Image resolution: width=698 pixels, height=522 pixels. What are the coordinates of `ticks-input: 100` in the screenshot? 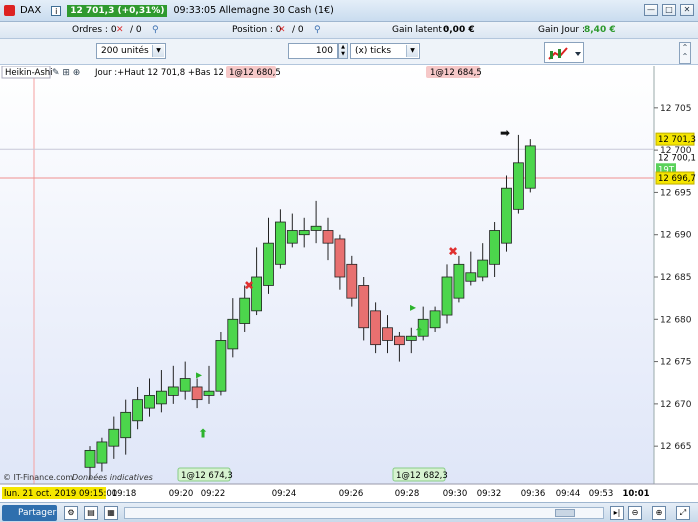 It's located at (313, 51).